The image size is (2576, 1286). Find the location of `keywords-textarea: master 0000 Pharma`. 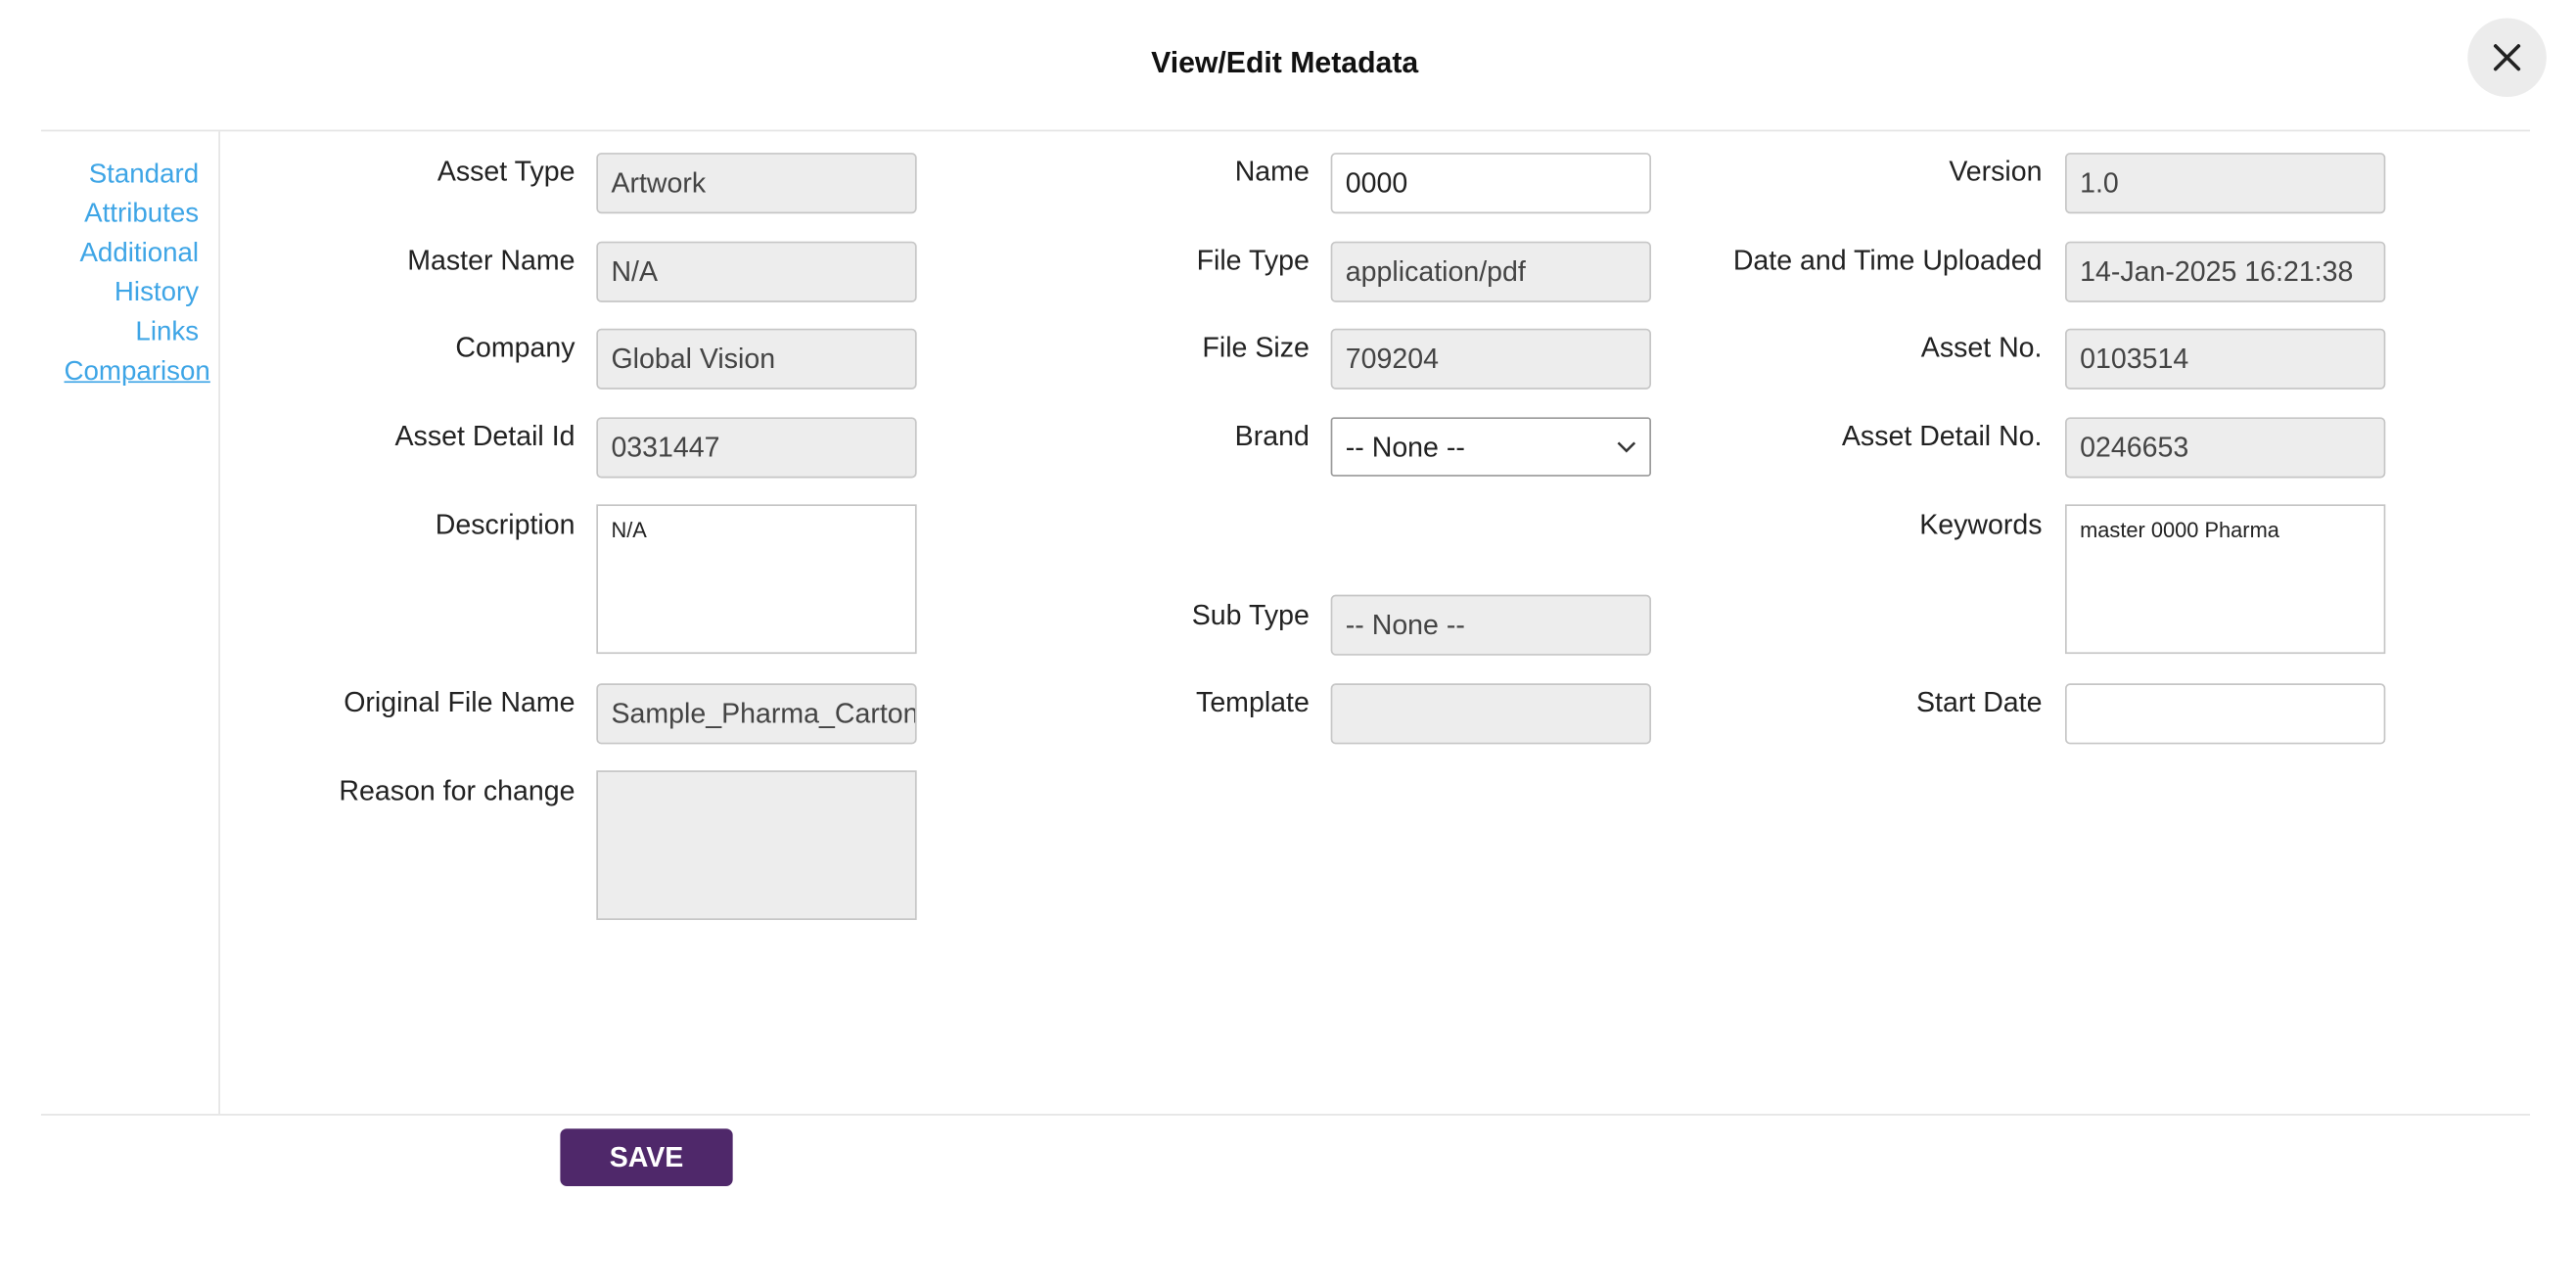

keywords-textarea: master 0000 Pharma is located at coordinates (2225, 579).